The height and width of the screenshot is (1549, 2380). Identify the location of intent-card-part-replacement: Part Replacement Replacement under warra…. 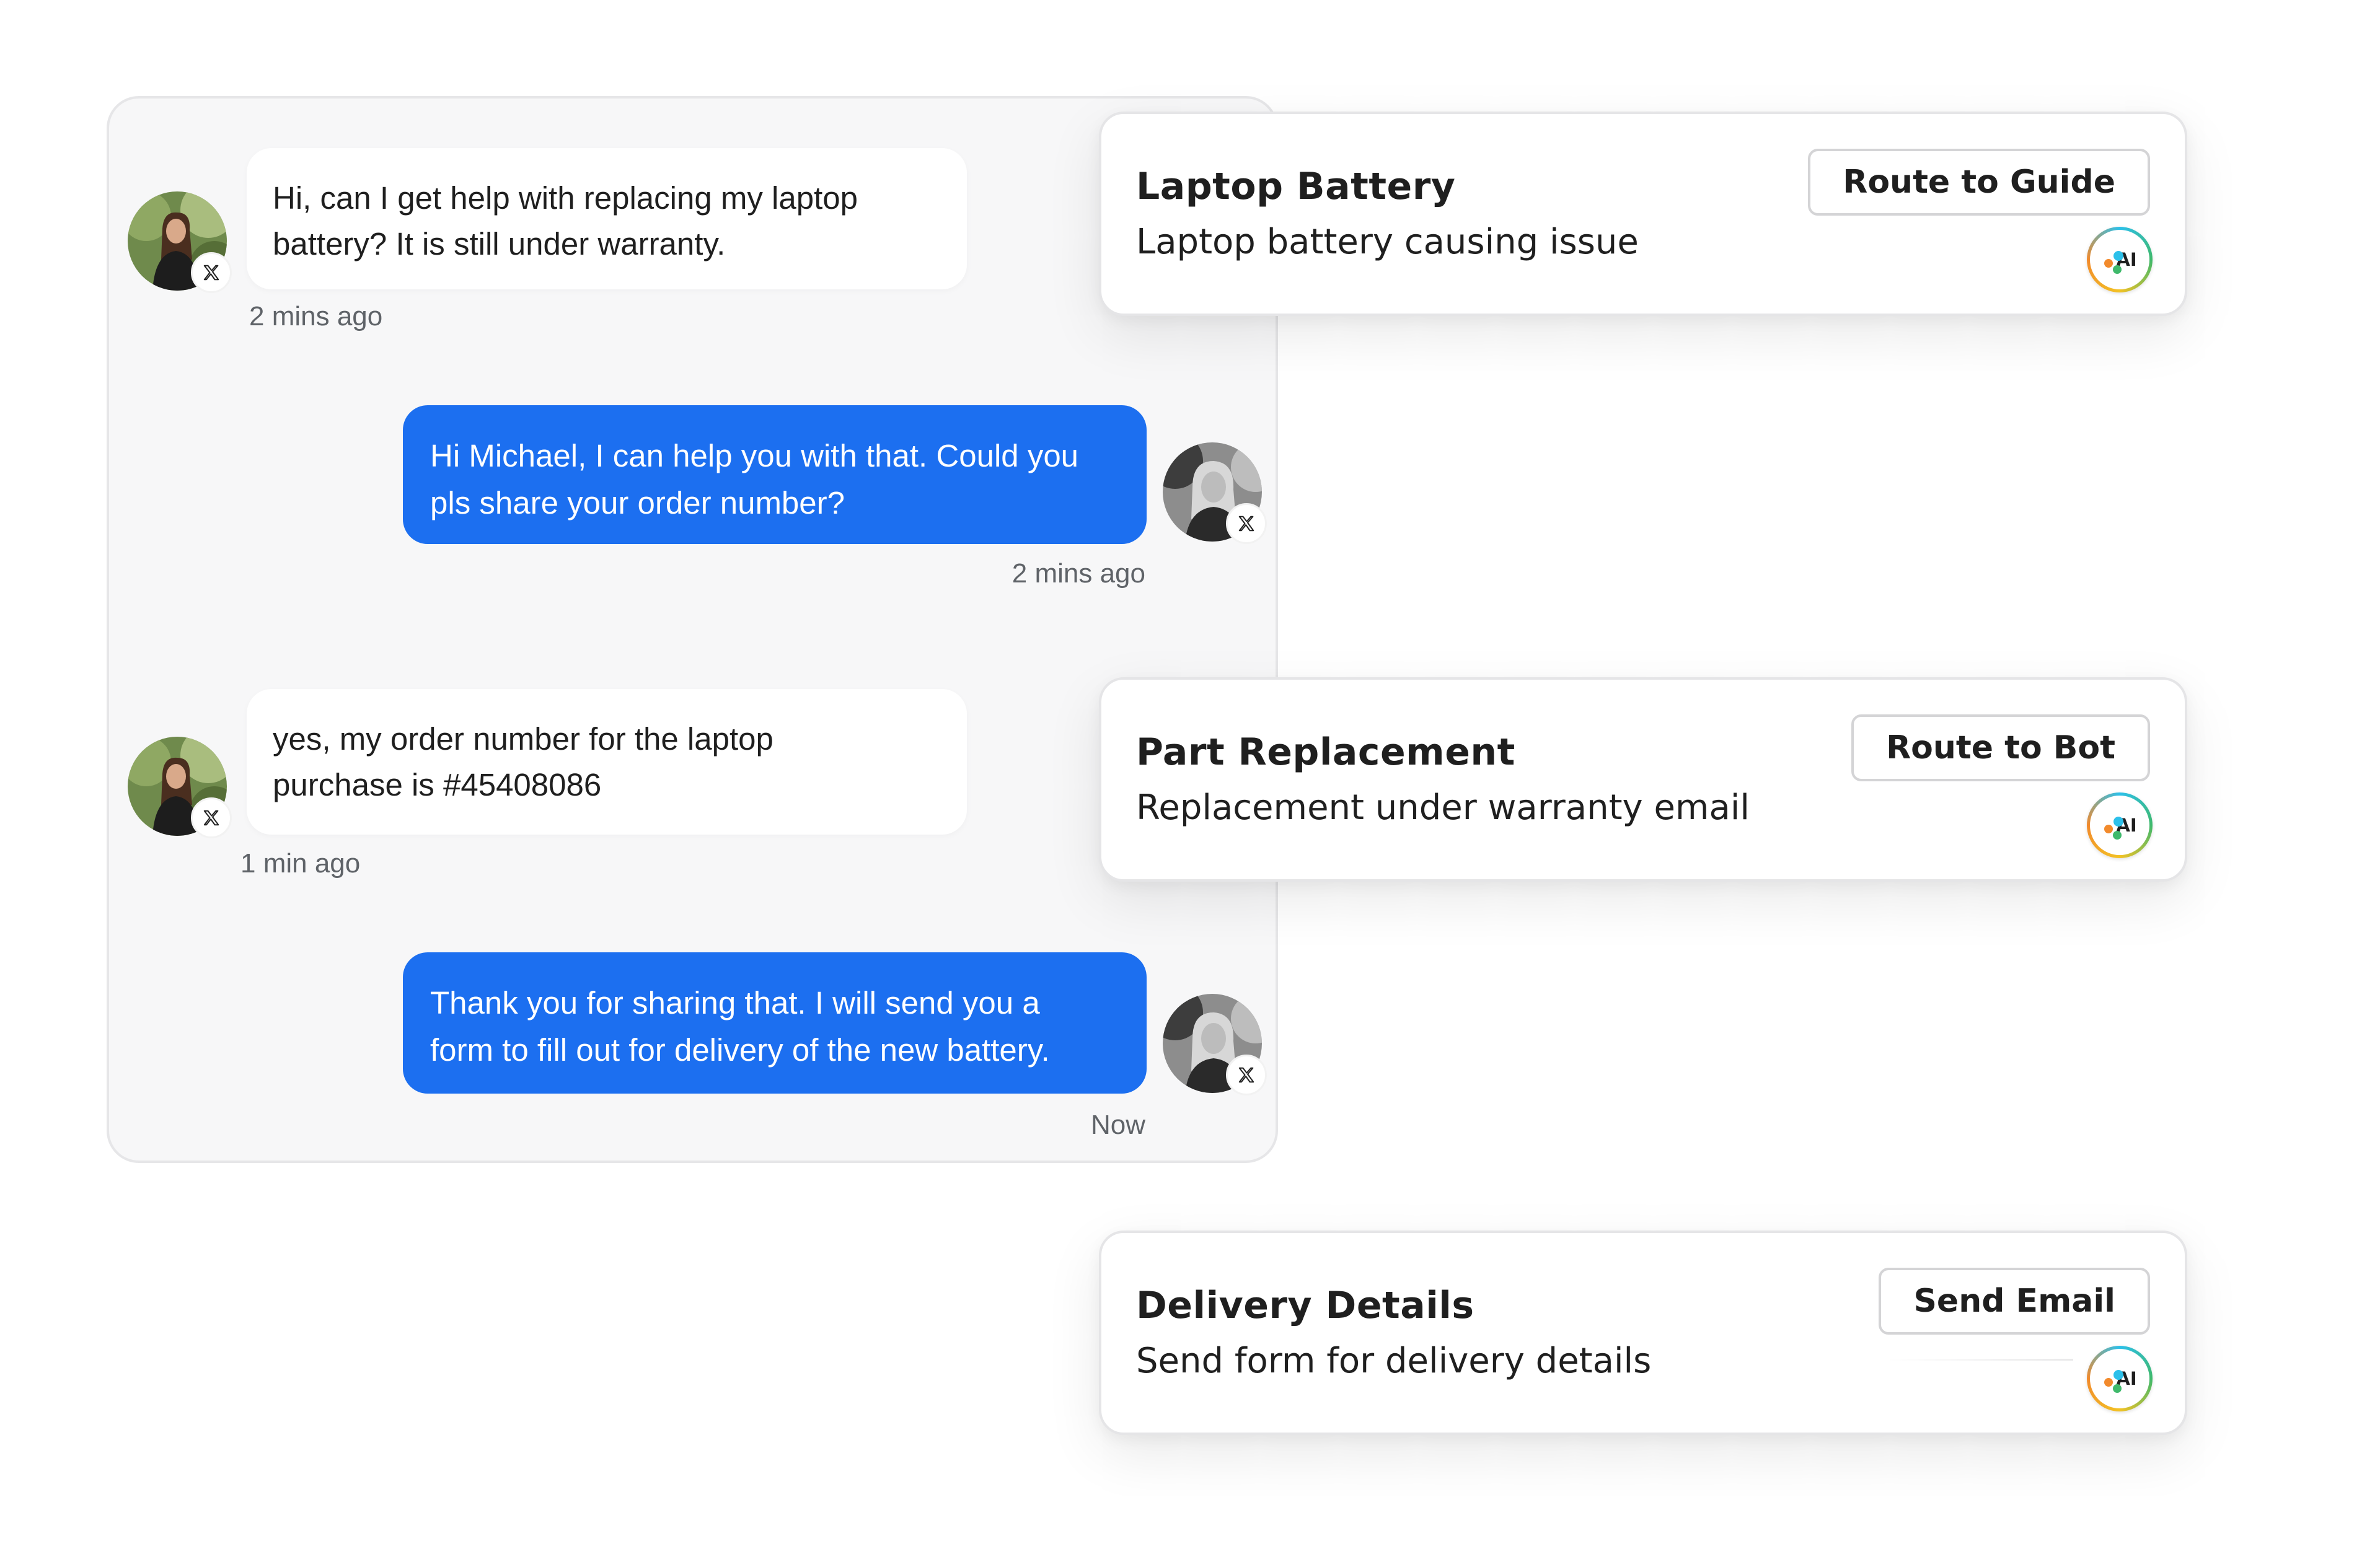
(1643, 779).